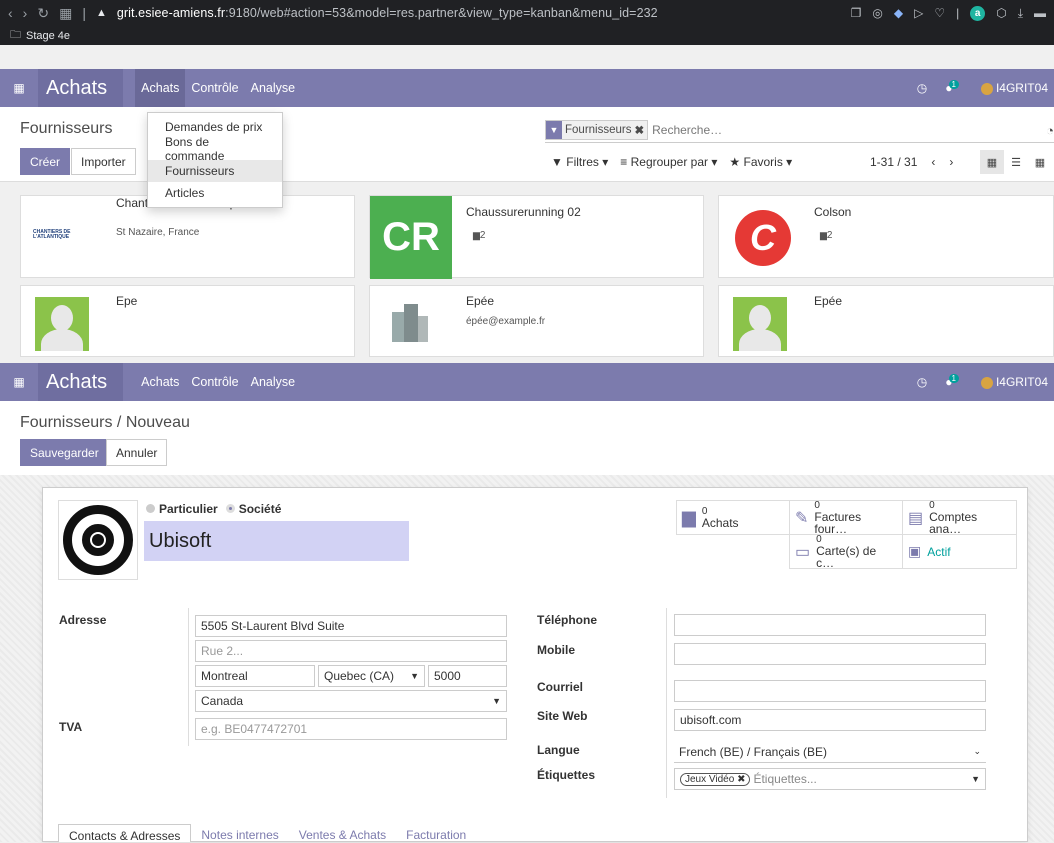 This screenshot has width=1054, height=843. I want to click on website-input: ubisoft.com, so click(830, 720).